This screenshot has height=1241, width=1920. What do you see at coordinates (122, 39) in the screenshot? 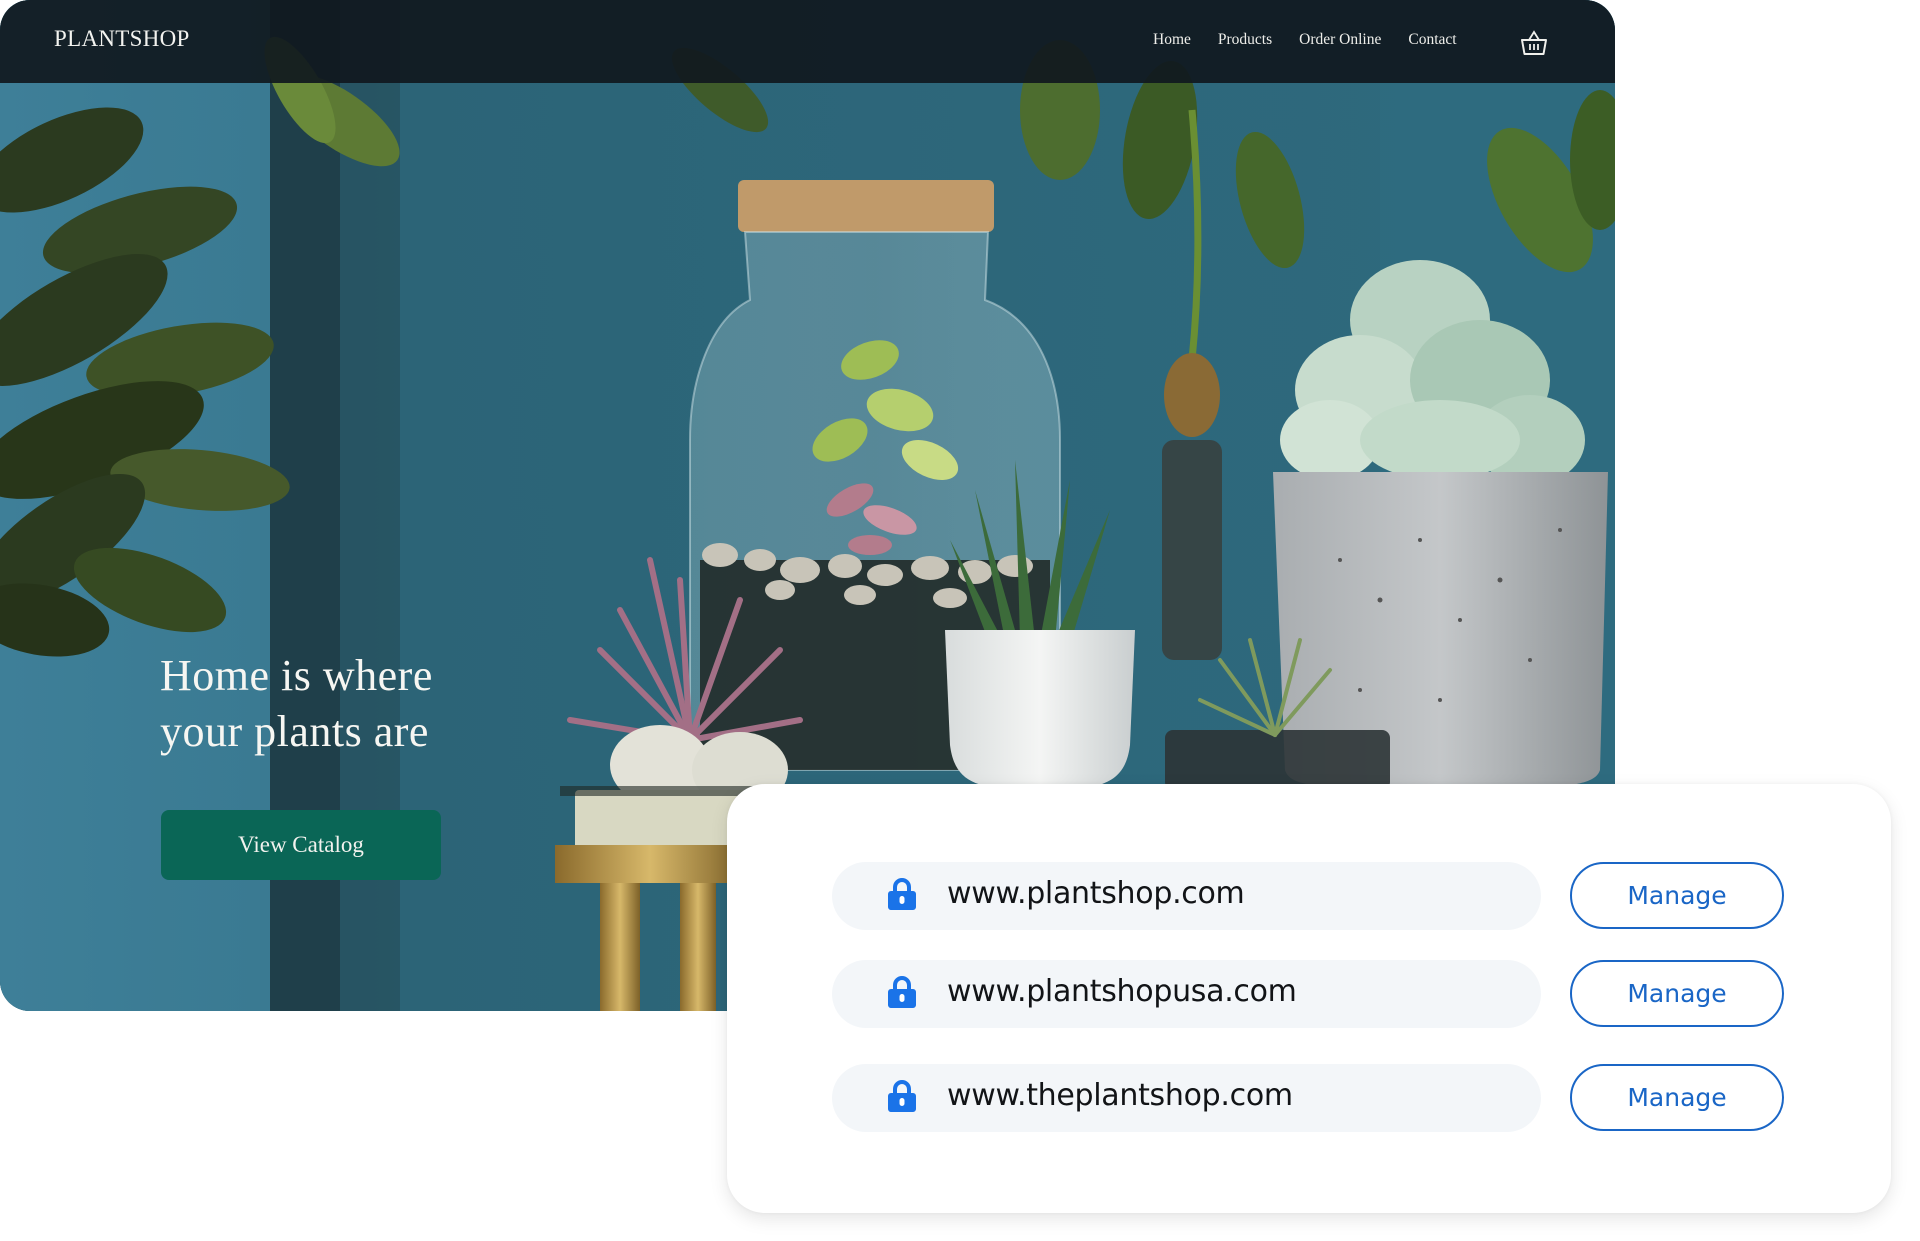
I see `site-logo: PLANTSHOP` at bounding box center [122, 39].